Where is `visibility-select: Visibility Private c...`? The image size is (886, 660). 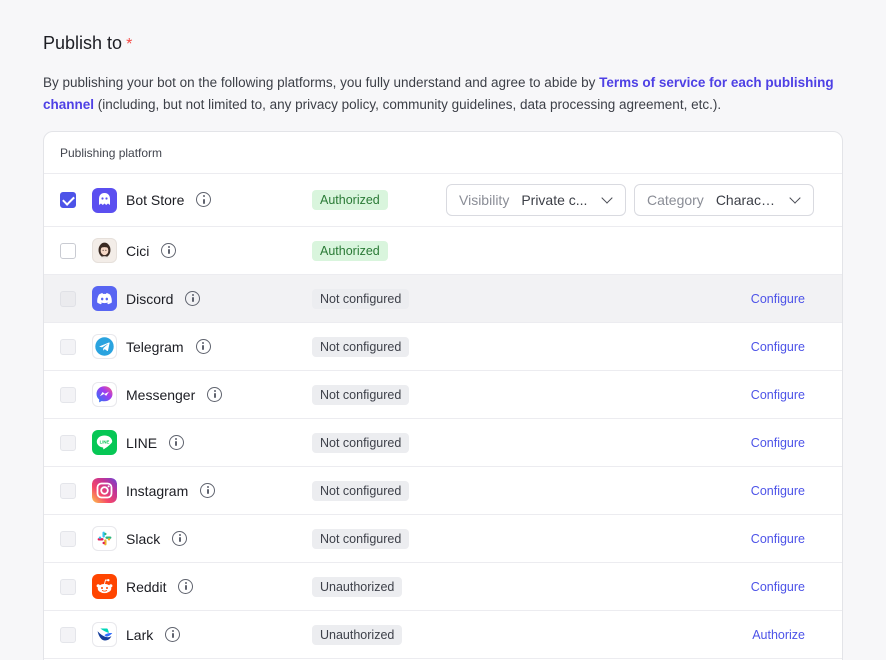
visibility-select: Visibility Private c... is located at coordinates (536, 200).